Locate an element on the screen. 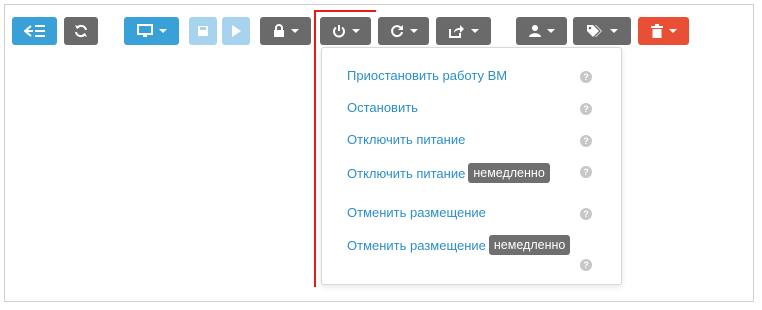 This screenshot has width=762, height=310. power-button is located at coordinates (345, 31).